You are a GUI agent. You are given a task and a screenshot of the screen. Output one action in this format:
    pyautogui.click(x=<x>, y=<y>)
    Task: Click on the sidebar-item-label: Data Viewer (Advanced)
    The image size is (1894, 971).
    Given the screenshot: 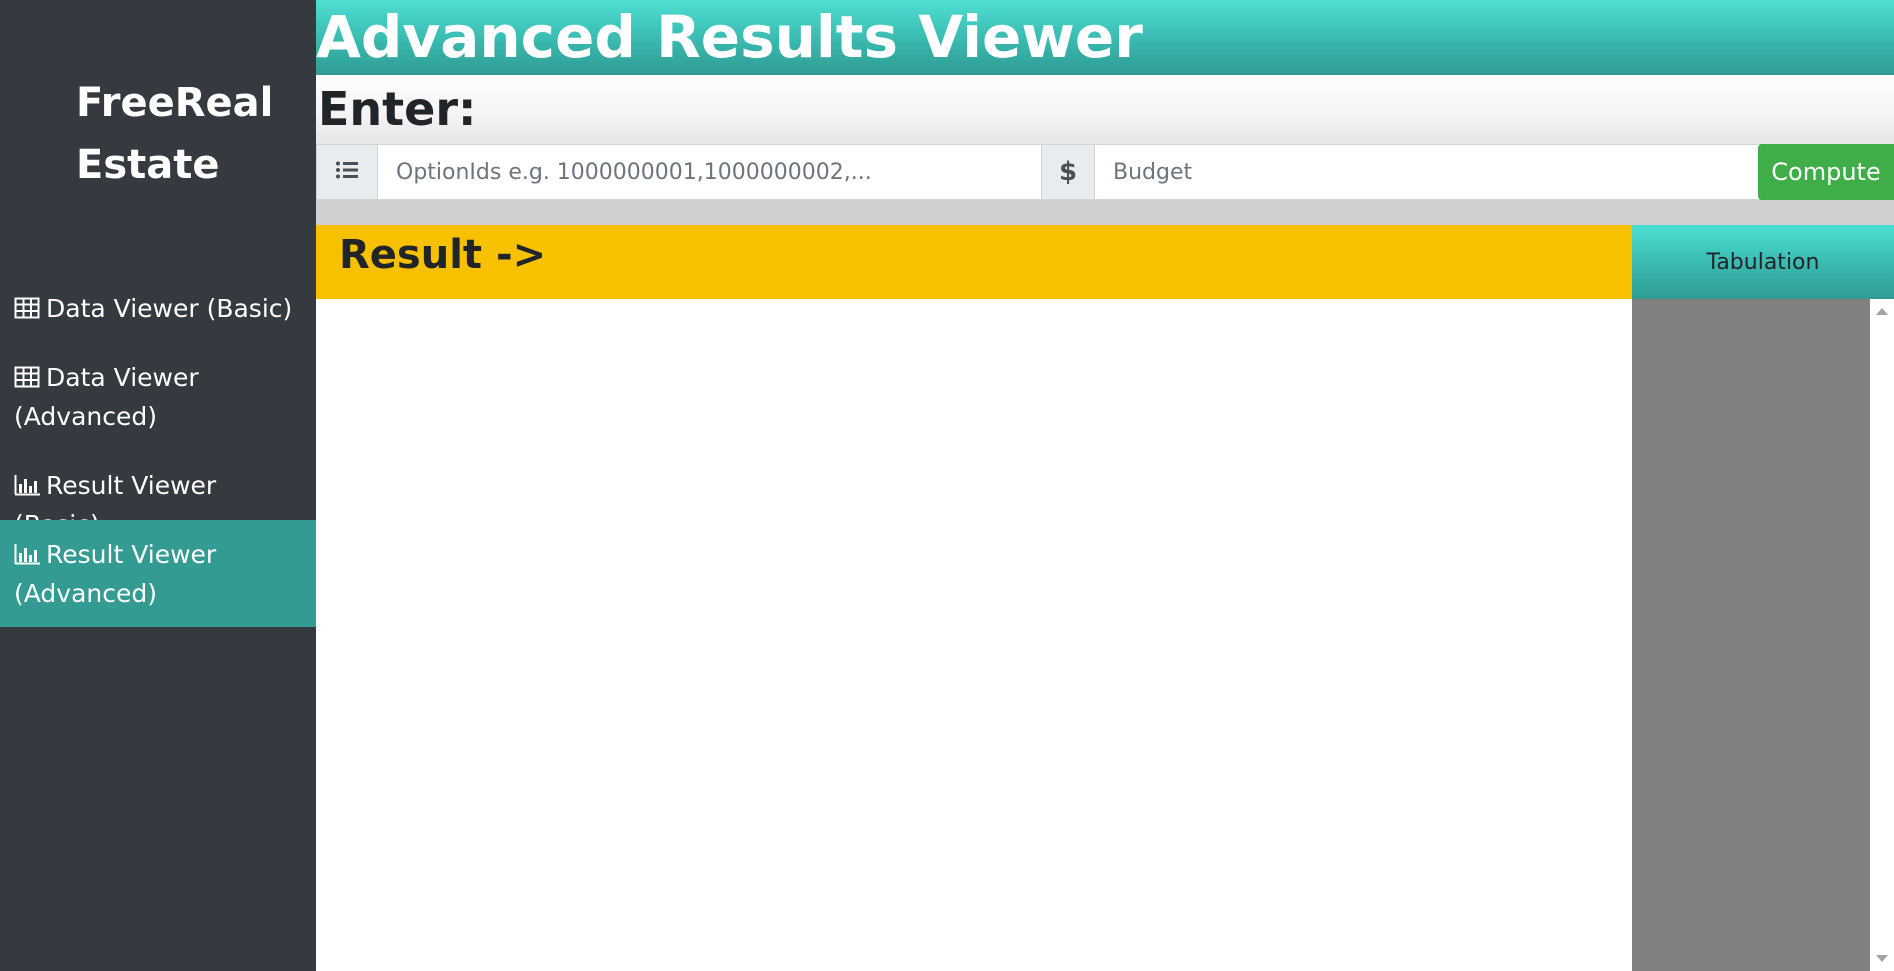 What is the action you would take?
    pyautogui.click(x=106, y=397)
    